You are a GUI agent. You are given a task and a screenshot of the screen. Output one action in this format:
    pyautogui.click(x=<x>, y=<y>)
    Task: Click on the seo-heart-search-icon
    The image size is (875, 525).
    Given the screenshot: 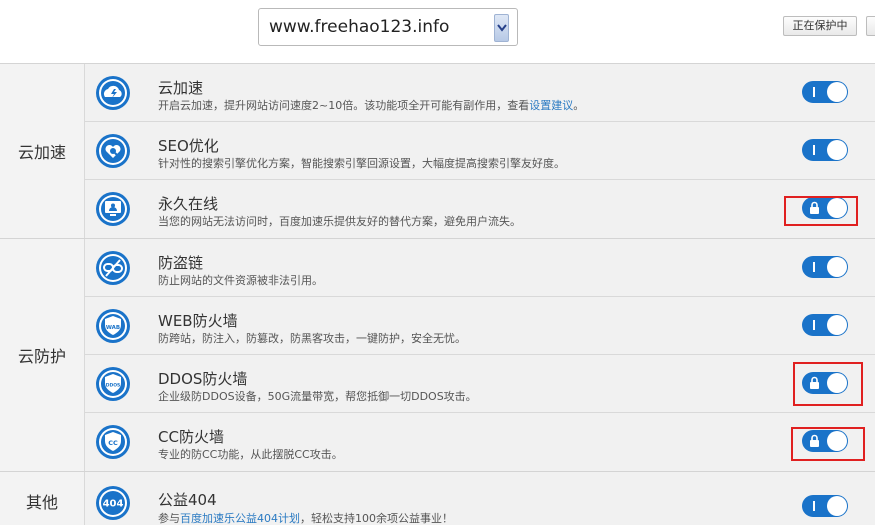 What is the action you would take?
    pyautogui.click(x=113, y=151)
    